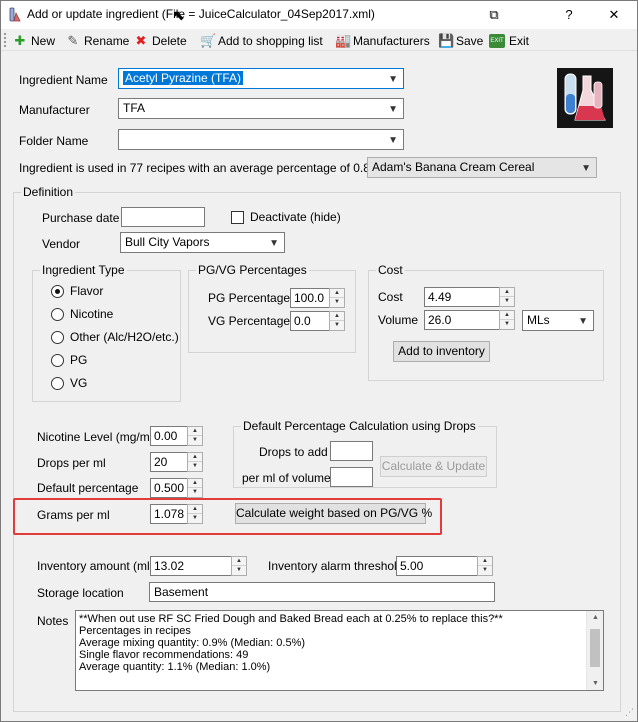 This screenshot has width=638, height=722. I want to click on radio-nicotine: Nicotine, so click(82, 314).